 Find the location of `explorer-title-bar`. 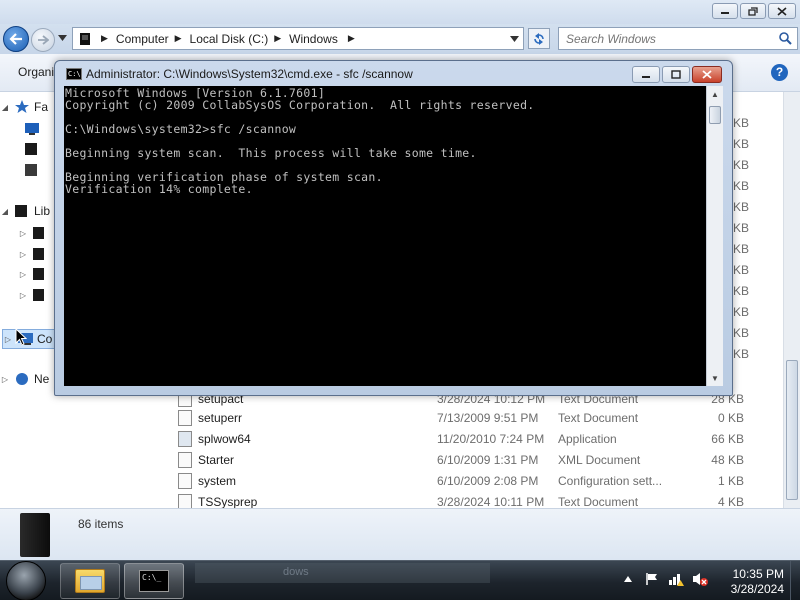

explorer-title-bar is located at coordinates (400, 12).